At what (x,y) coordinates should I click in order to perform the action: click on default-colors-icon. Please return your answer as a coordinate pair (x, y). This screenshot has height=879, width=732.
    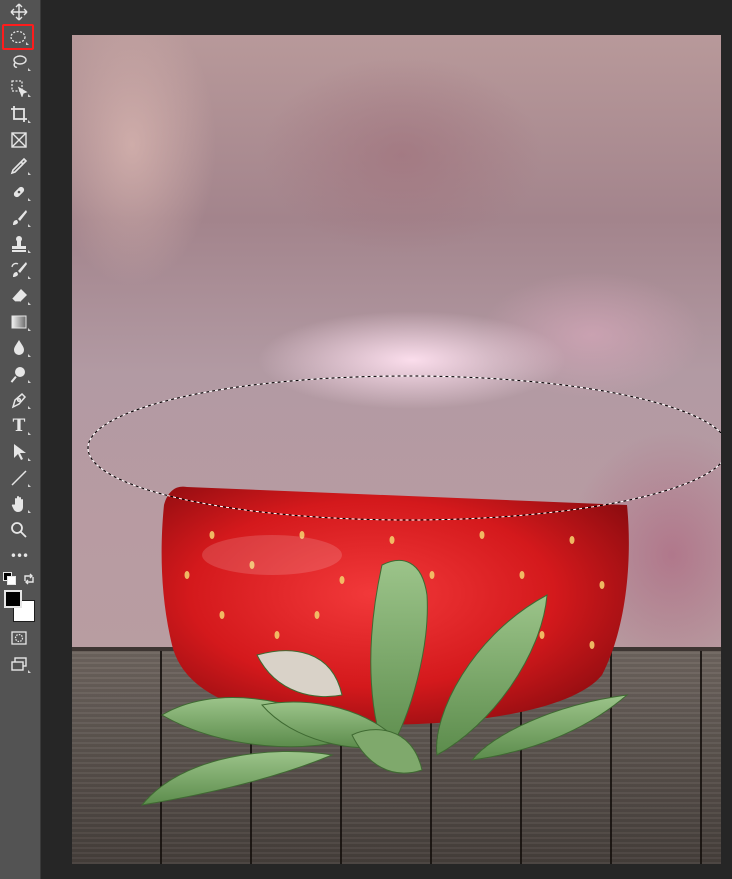
    Looking at the image, I should click on (9, 578).